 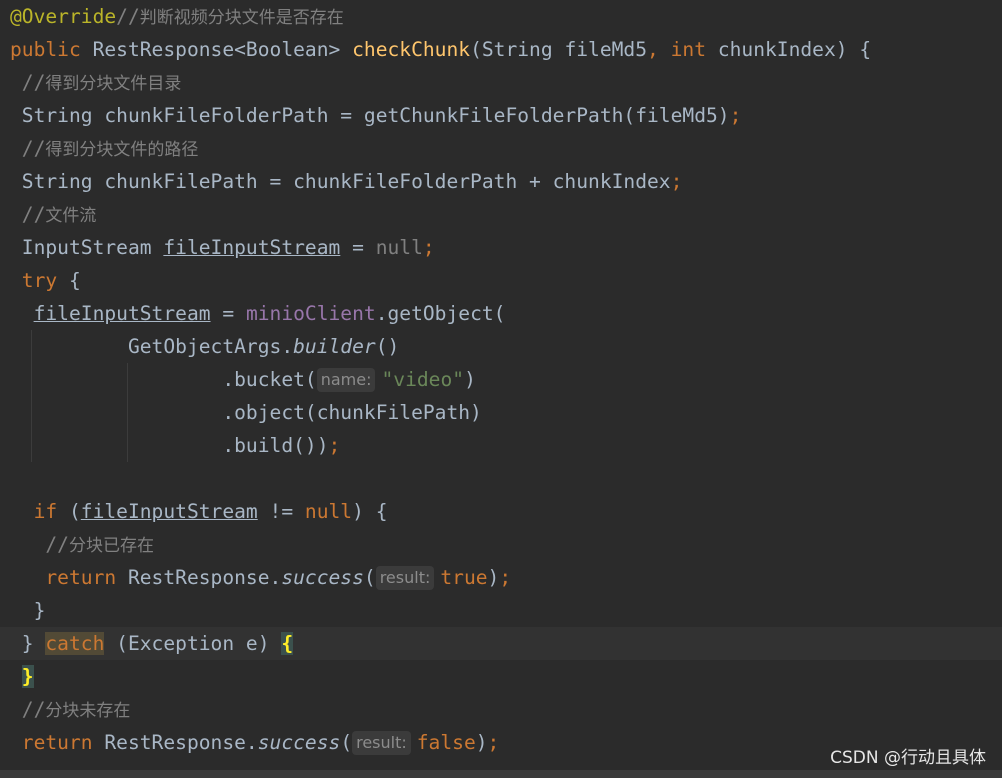 What do you see at coordinates (501, 511) in the screenshot?
I see `code-line: if (fileInputStream != null) {` at bounding box center [501, 511].